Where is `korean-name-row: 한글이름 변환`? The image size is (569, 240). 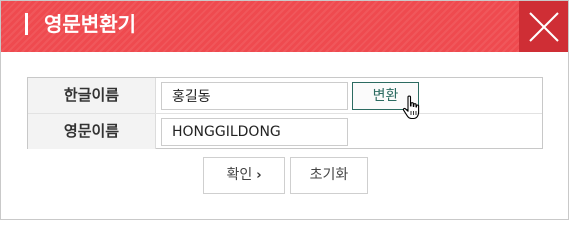 korean-name-row: 한글이름 변환 is located at coordinates (285, 95).